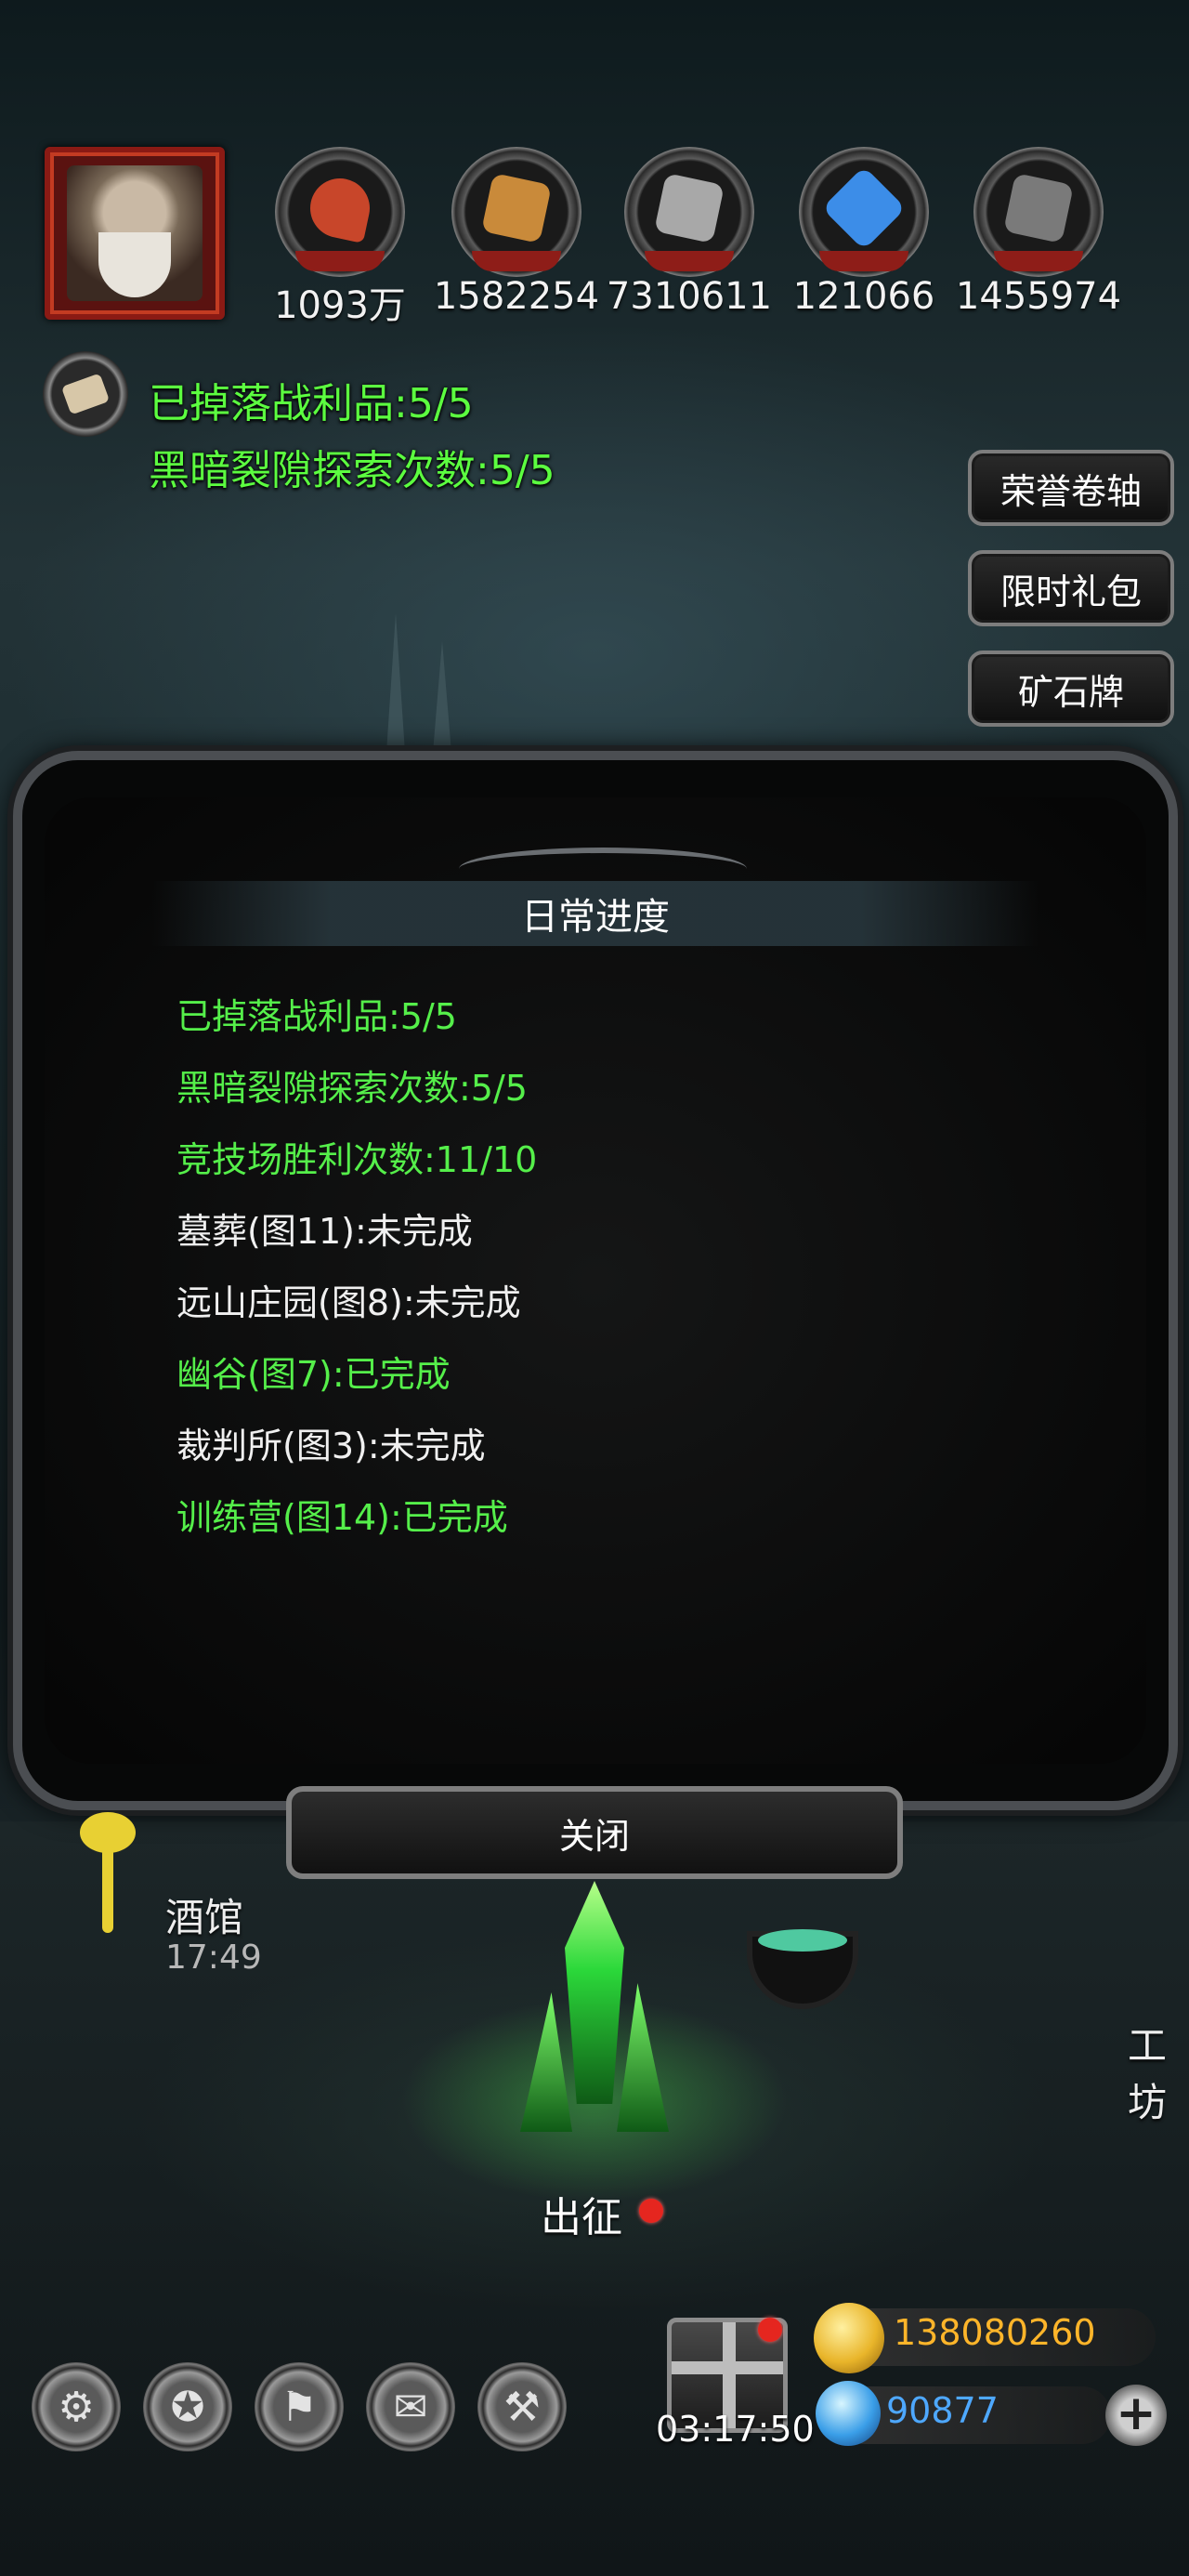 The width and height of the screenshot is (1189, 2576). Describe the element at coordinates (1071, 488) in the screenshot. I see `honor-scroll-button: 荣誉卷轴` at that location.